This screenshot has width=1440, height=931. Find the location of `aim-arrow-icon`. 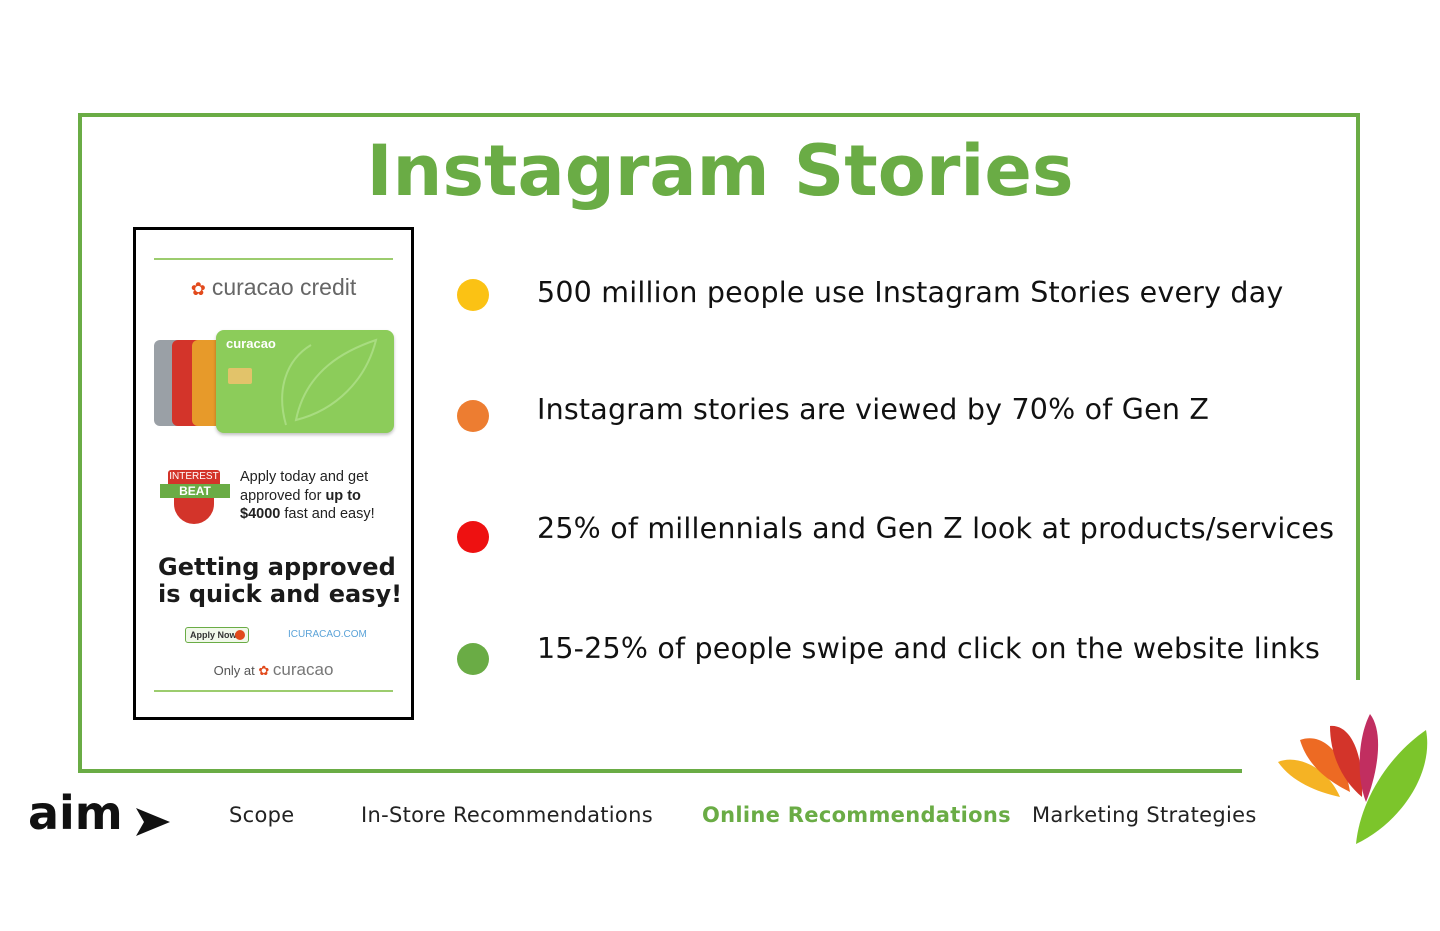

aim-arrow-icon is located at coordinates (153, 822).